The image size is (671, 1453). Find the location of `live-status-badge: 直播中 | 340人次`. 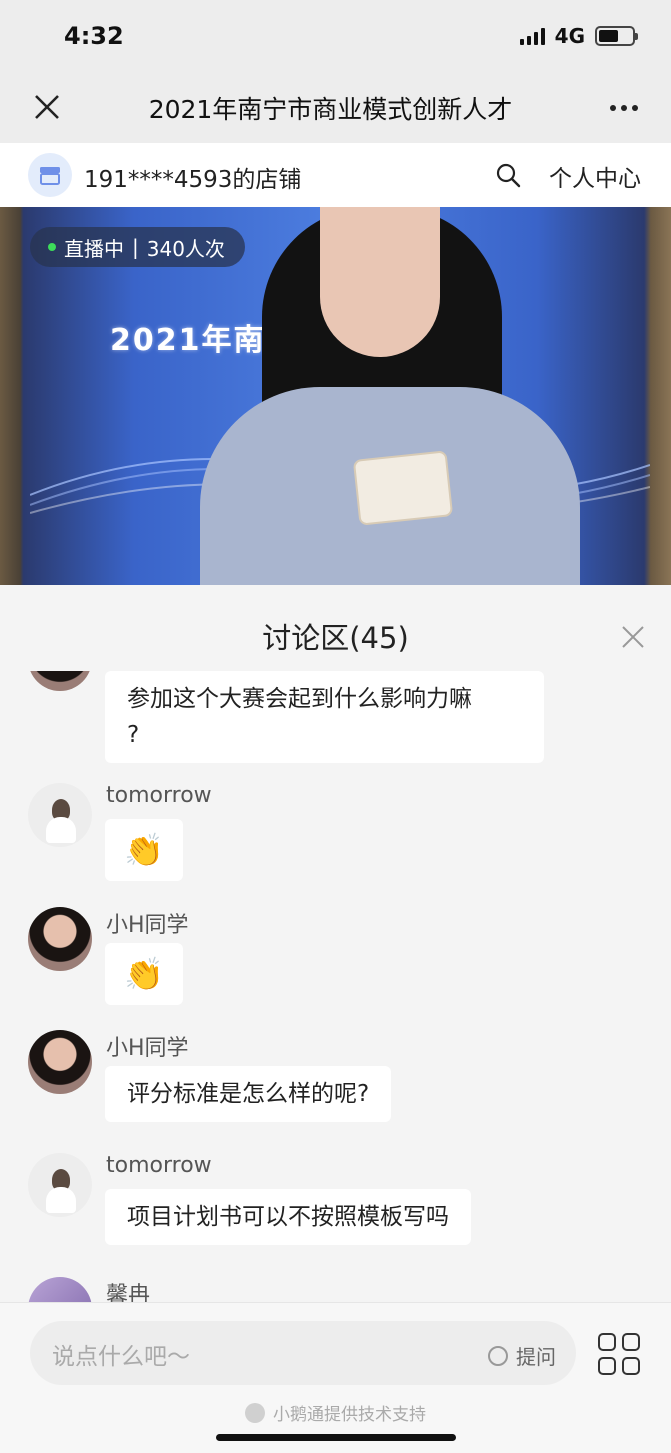

live-status-badge: 直播中 | 340人次 is located at coordinates (137, 247).